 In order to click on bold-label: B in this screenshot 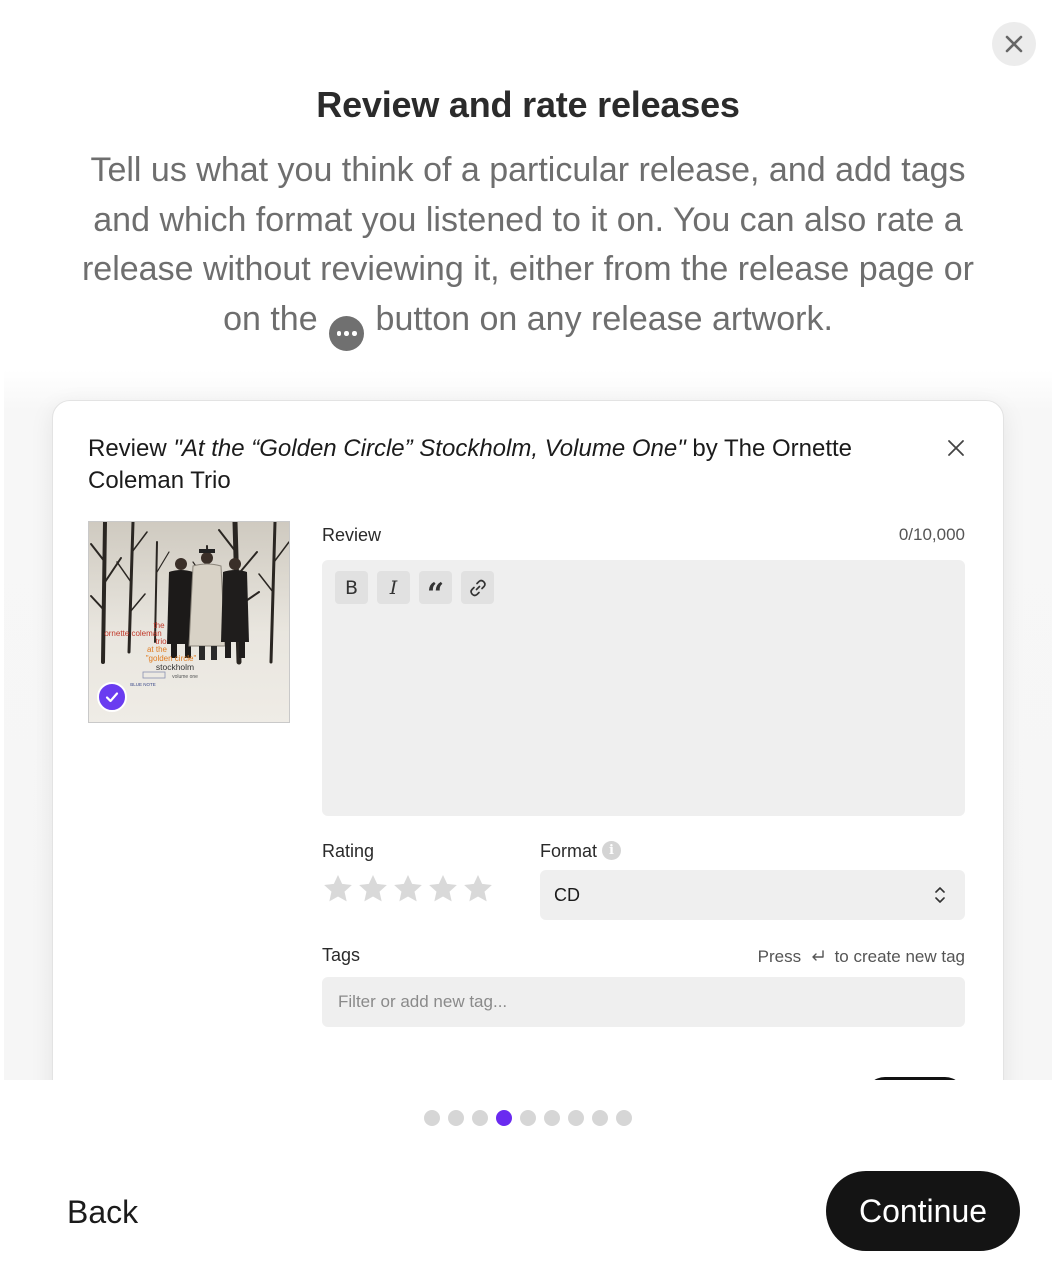, I will do `click(351, 587)`.